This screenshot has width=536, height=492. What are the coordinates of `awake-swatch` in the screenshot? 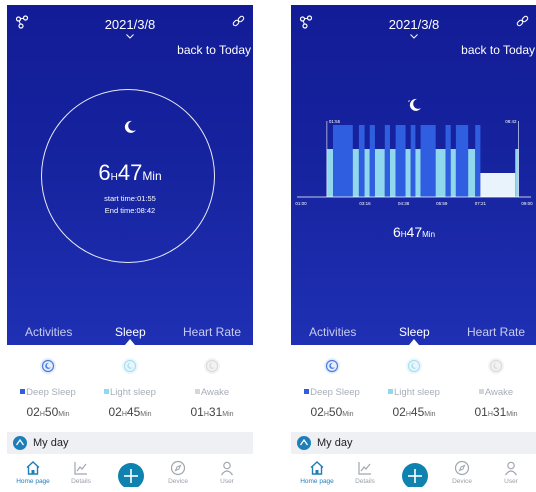 It's located at (481, 391).